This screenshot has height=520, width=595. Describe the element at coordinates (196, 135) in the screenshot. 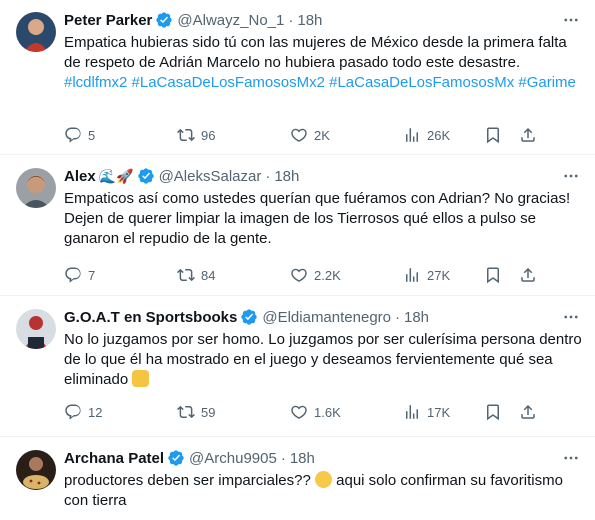

I see `repost-button: 96` at that location.